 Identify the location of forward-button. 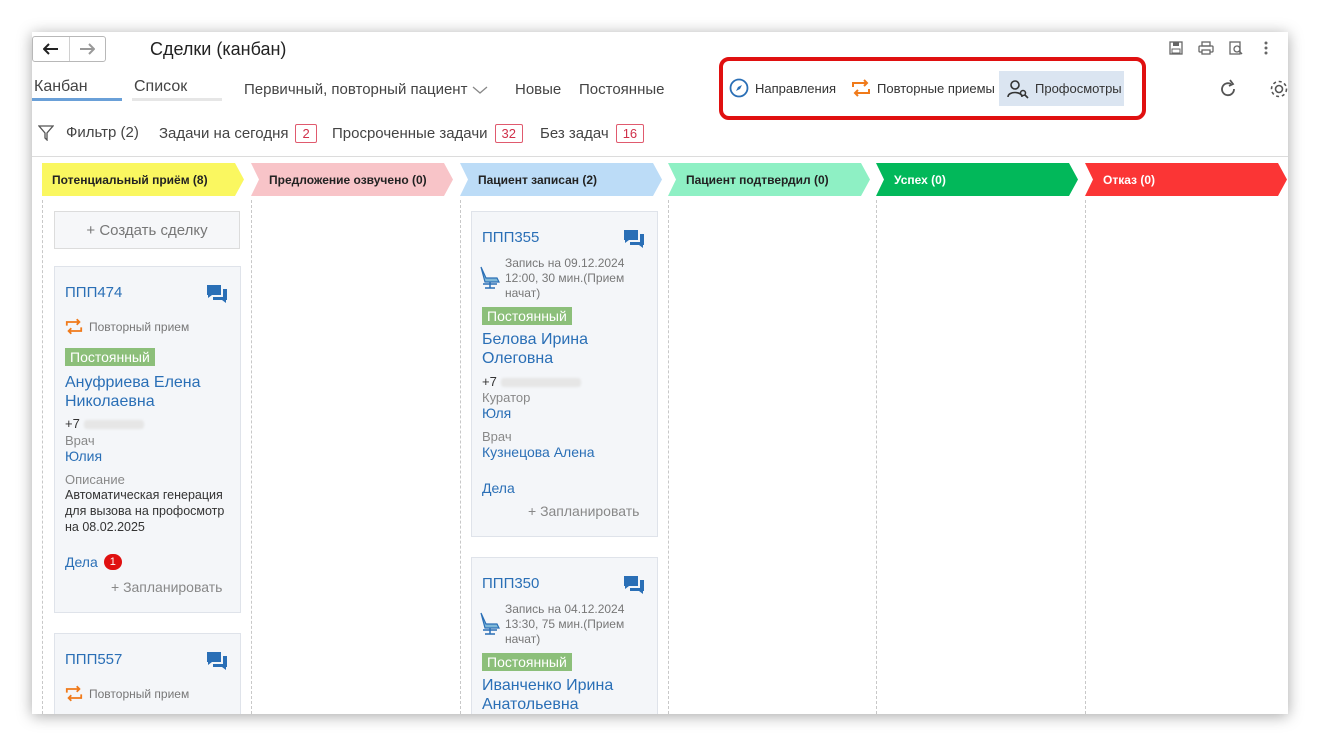
(87, 49).